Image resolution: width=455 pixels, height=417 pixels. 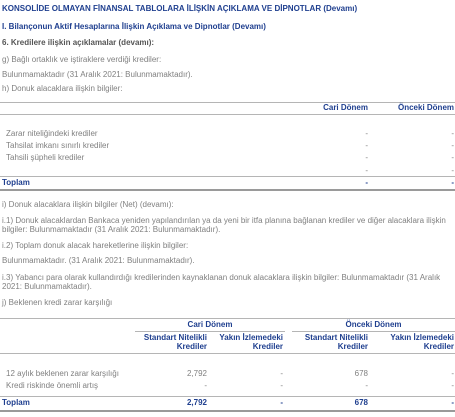 What do you see at coordinates (210, 324) in the screenshot?
I see `group-cari: Cari Dönem` at bounding box center [210, 324].